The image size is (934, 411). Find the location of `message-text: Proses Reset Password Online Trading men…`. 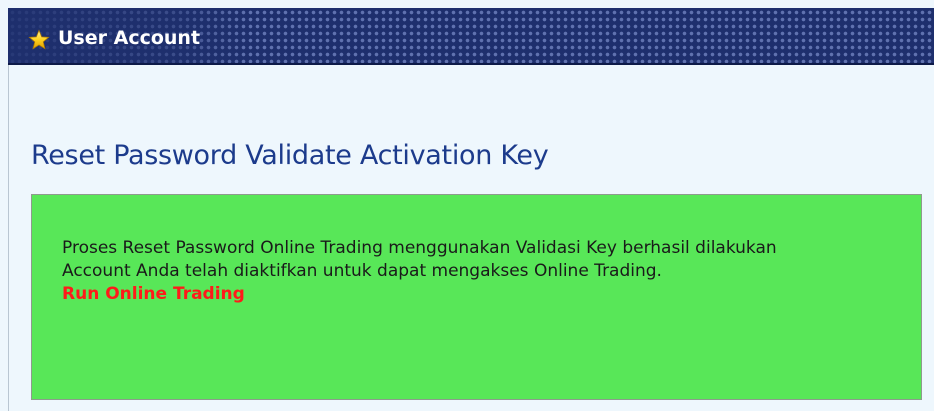

message-text: Proses Reset Password Online Trading men… is located at coordinates (462, 271).